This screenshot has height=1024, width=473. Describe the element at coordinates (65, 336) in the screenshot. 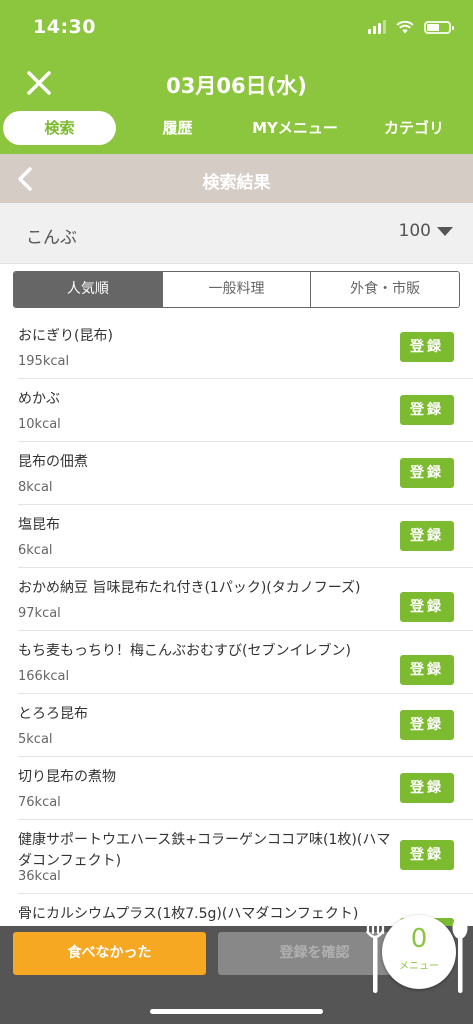

I see `food-name: おにぎり(昆布)` at that location.